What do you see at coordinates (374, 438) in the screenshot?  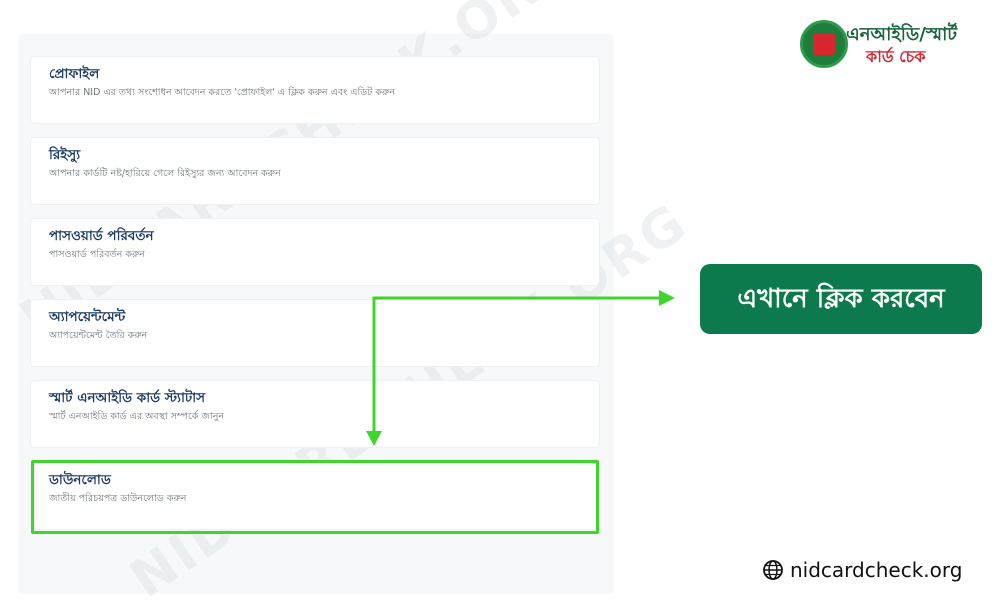 I see `arrow-head-down` at bounding box center [374, 438].